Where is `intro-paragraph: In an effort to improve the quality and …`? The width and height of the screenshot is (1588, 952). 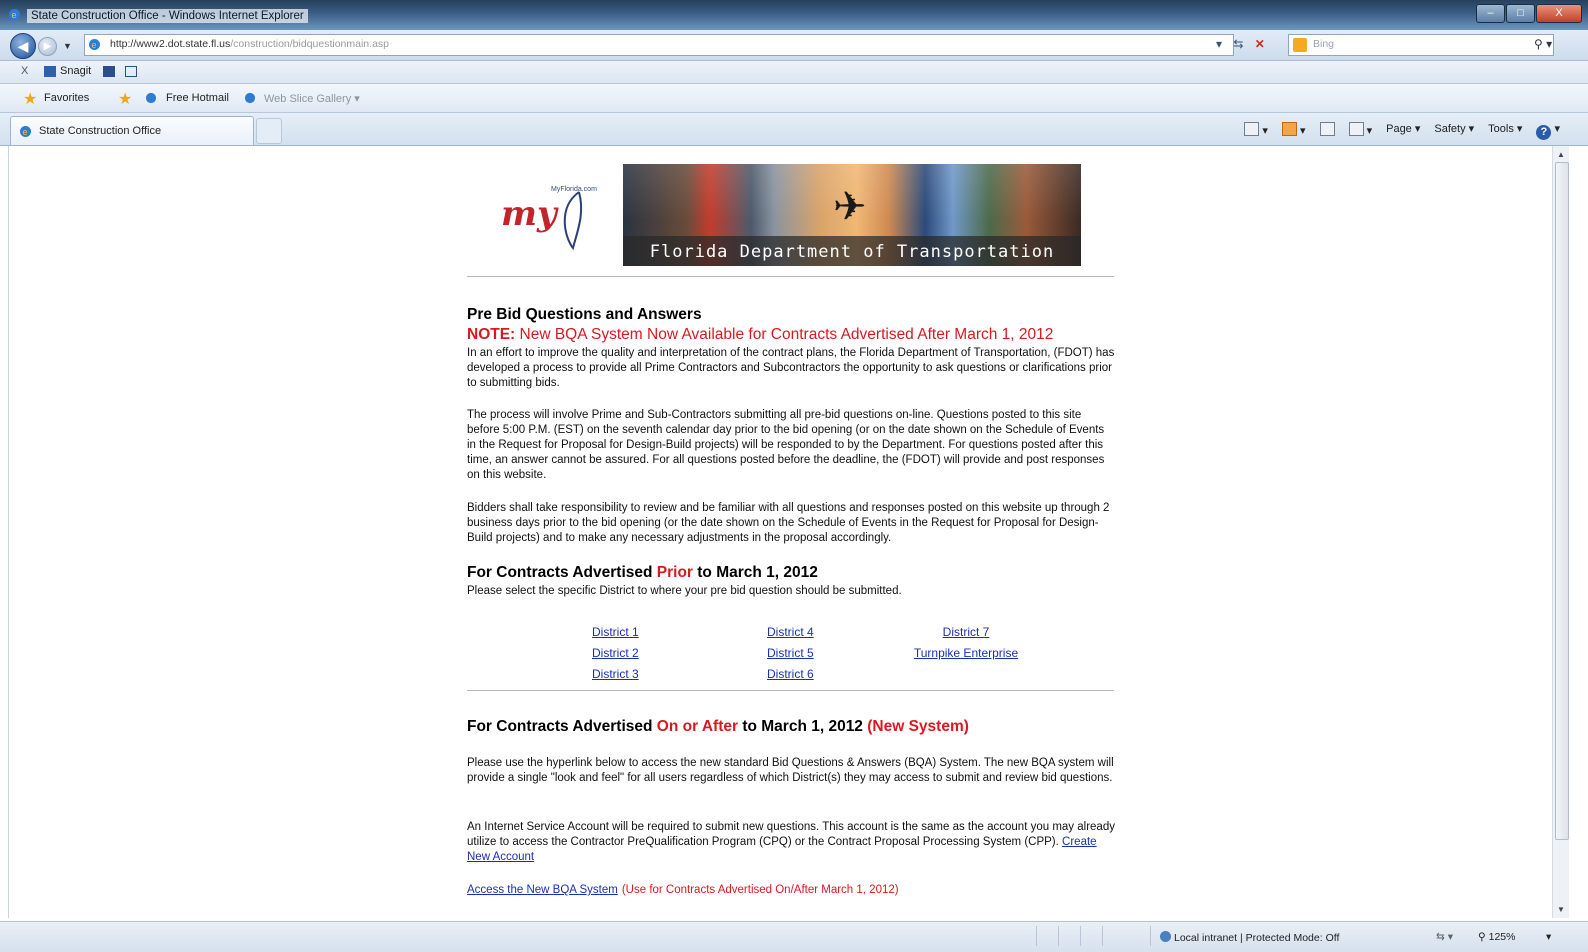 intro-paragraph: In an effort to improve the quality and … is located at coordinates (791, 368).